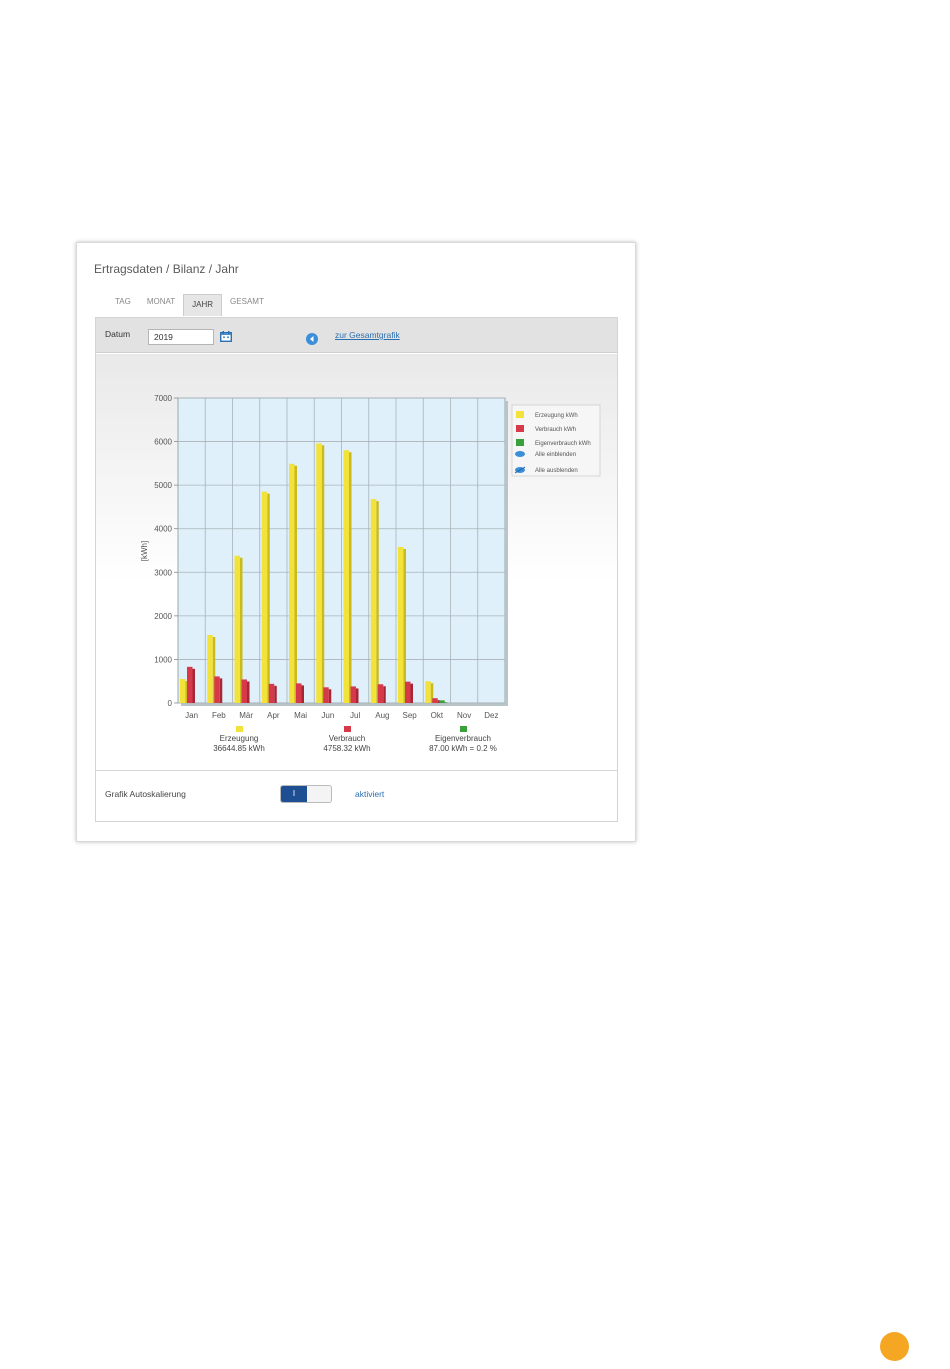 The image size is (950, 1369). What do you see at coordinates (123, 303) in the screenshot?
I see `tab-tag: TAG` at bounding box center [123, 303].